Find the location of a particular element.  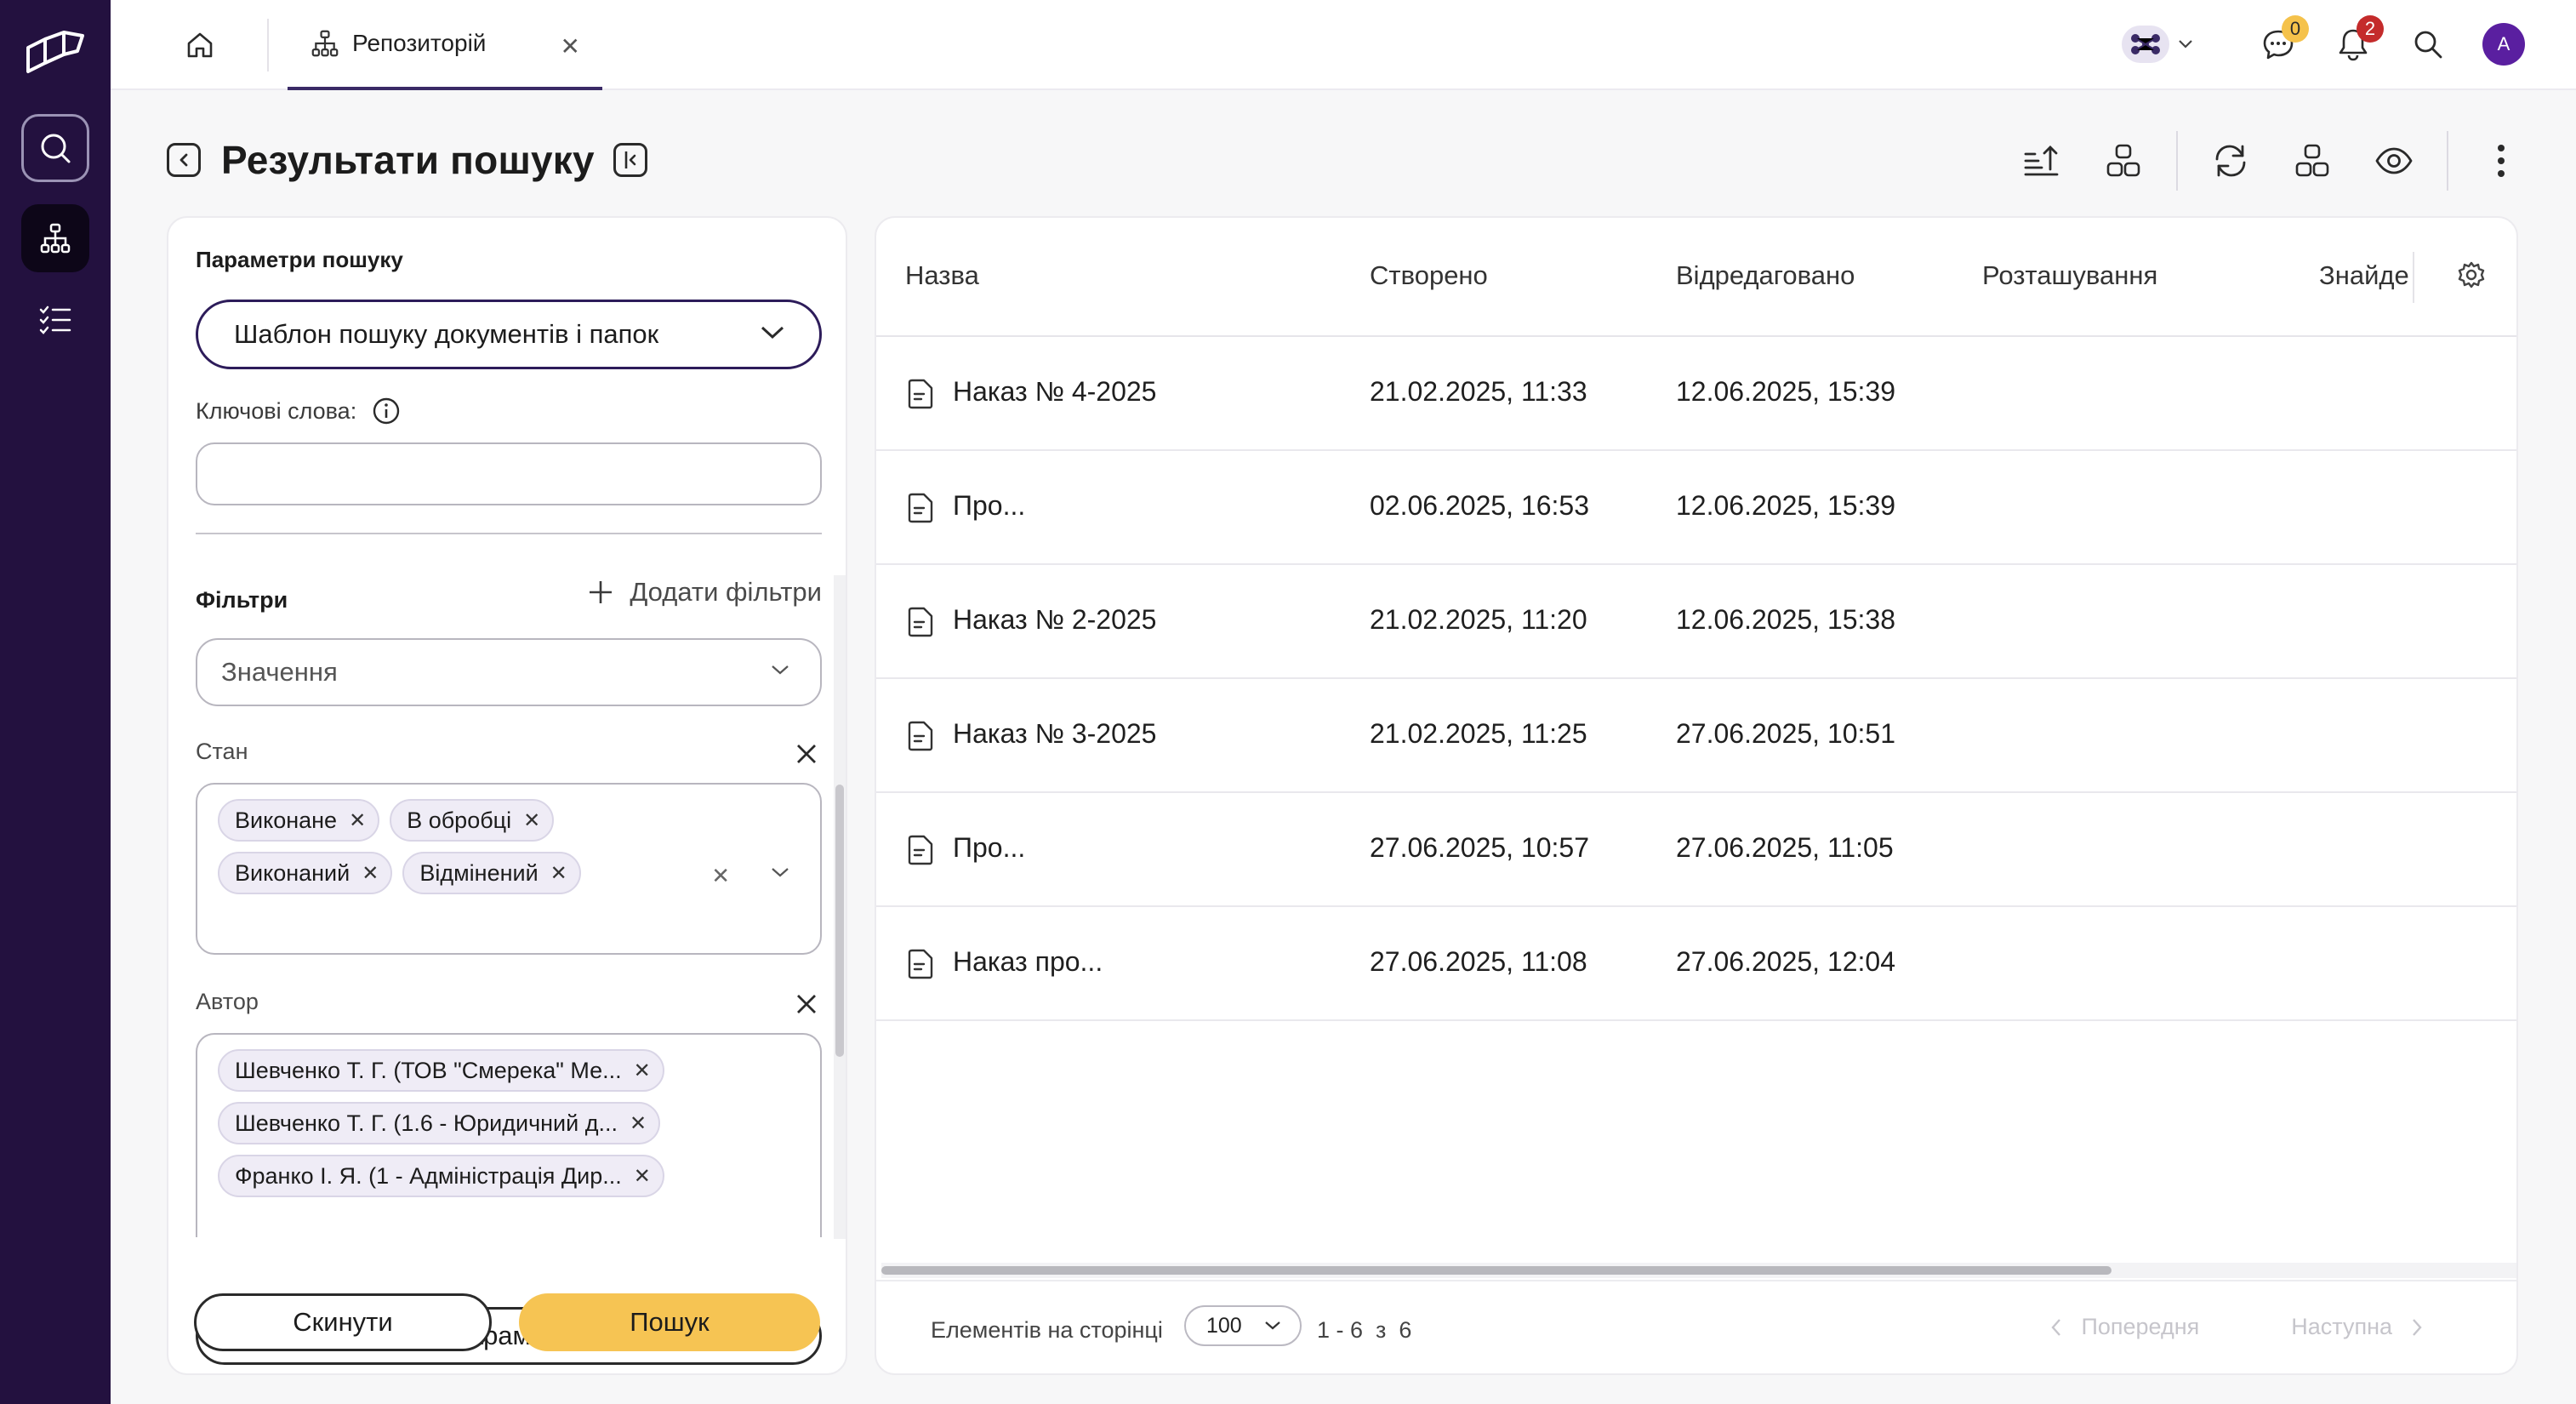

column-header-location: Розташування is located at coordinates (2069, 276).